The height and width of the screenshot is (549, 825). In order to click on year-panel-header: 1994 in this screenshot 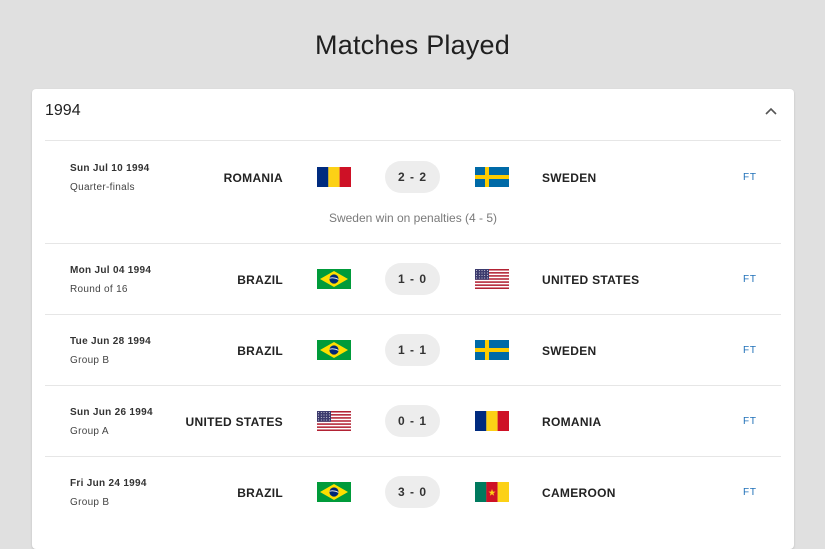, I will do `click(413, 111)`.